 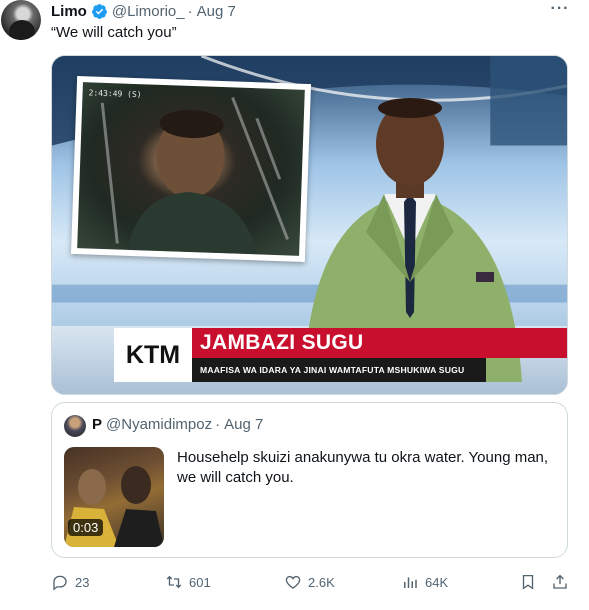 I want to click on suspect-photo-frame: 2:43:49 (S), so click(x=191, y=169).